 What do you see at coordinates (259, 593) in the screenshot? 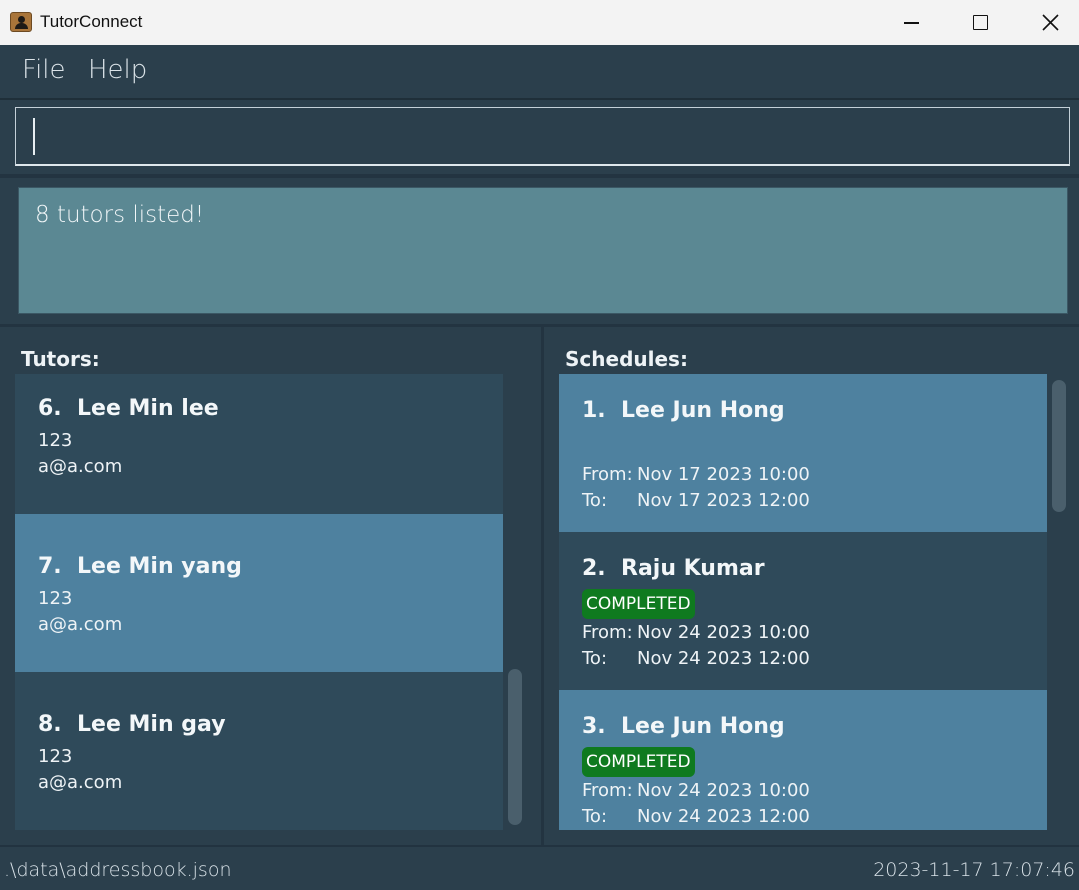
I see `tutor-card: 7. Lee Min yang 123 a@a.com` at bounding box center [259, 593].